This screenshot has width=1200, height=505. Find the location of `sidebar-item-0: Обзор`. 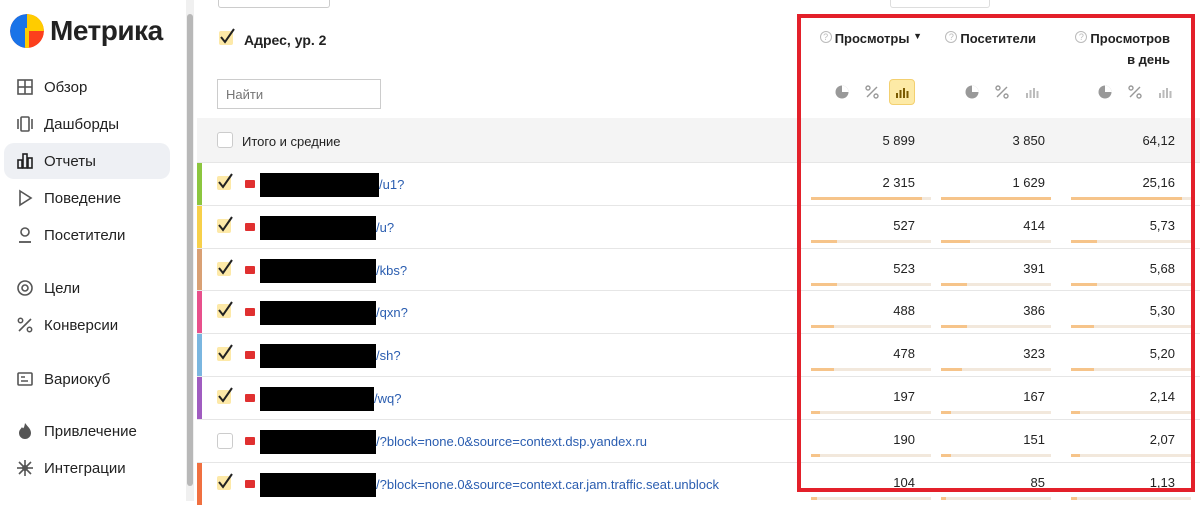

sidebar-item-0: Обзор is located at coordinates (87, 87).